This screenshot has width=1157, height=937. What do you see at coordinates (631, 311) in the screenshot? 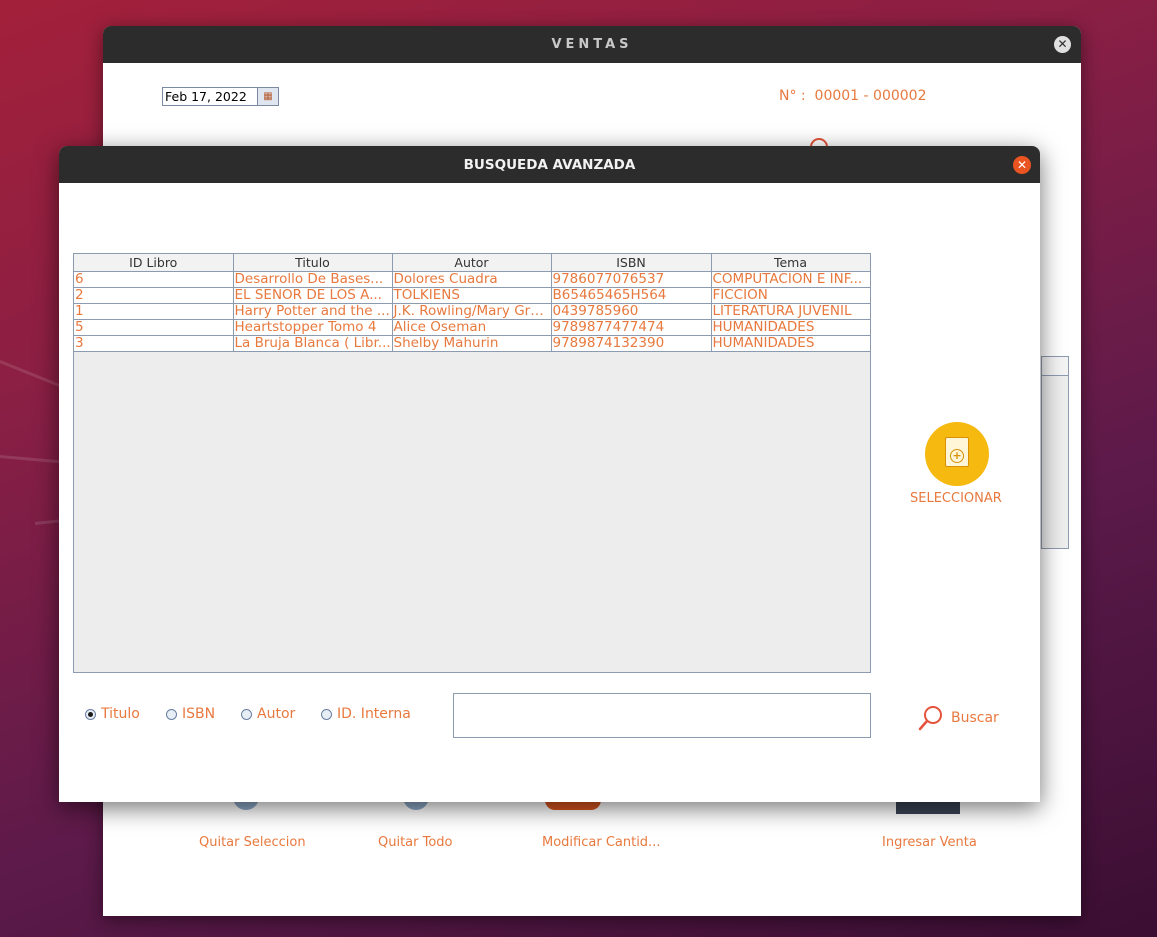
I see `cell-isbn: 0439785960` at bounding box center [631, 311].